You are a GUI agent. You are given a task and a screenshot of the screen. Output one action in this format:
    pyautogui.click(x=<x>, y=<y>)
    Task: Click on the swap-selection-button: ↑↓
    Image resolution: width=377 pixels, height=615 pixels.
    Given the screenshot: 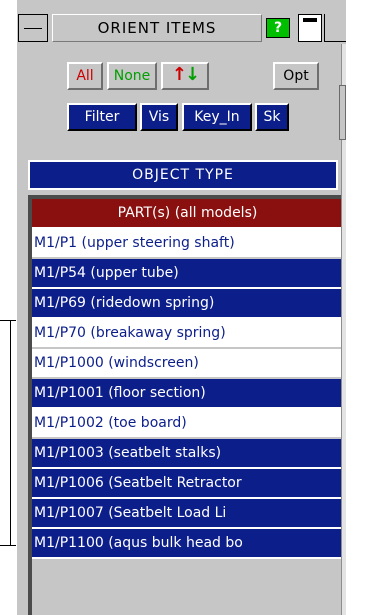 What is the action you would take?
    pyautogui.click(x=185, y=76)
    